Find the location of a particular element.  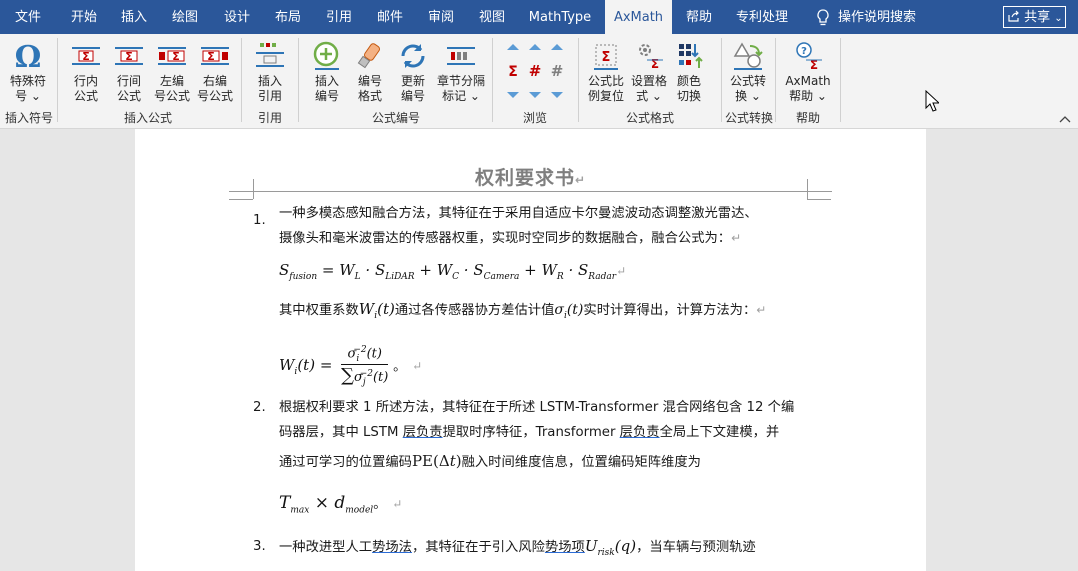

formula-convert-button: 公式转 换 ⌄ is located at coordinates (748, 69).